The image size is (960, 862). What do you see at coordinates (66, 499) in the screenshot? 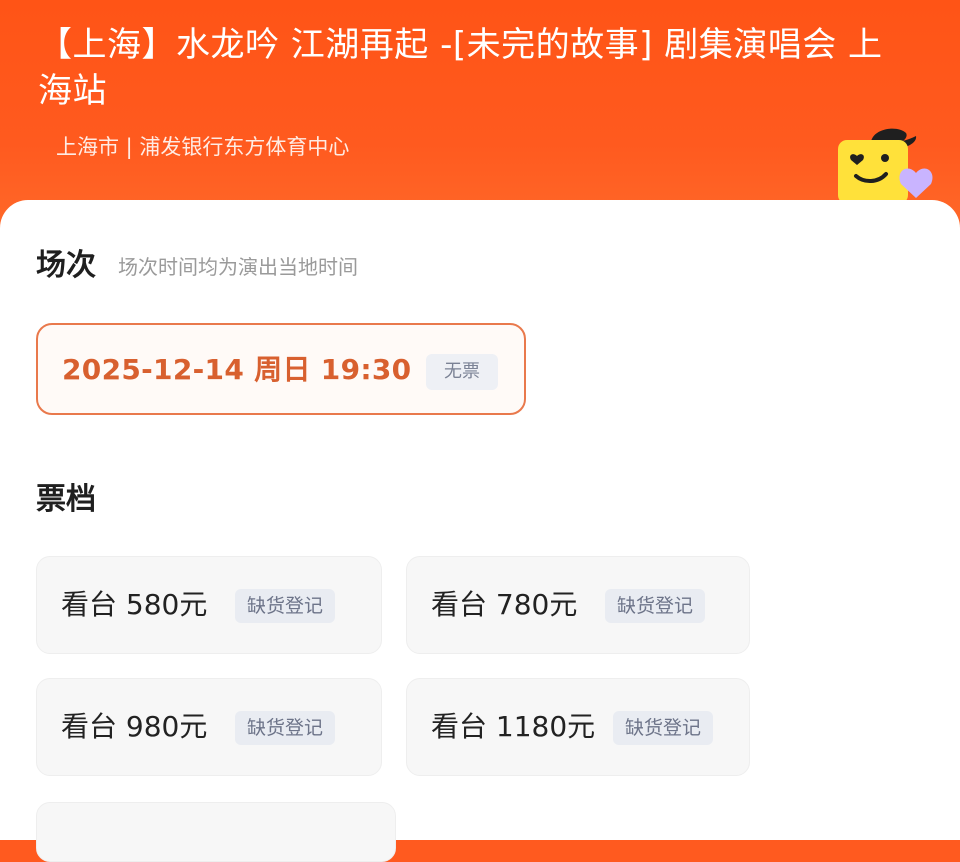
I see `ticket-tier-heading: 票档` at bounding box center [66, 499].